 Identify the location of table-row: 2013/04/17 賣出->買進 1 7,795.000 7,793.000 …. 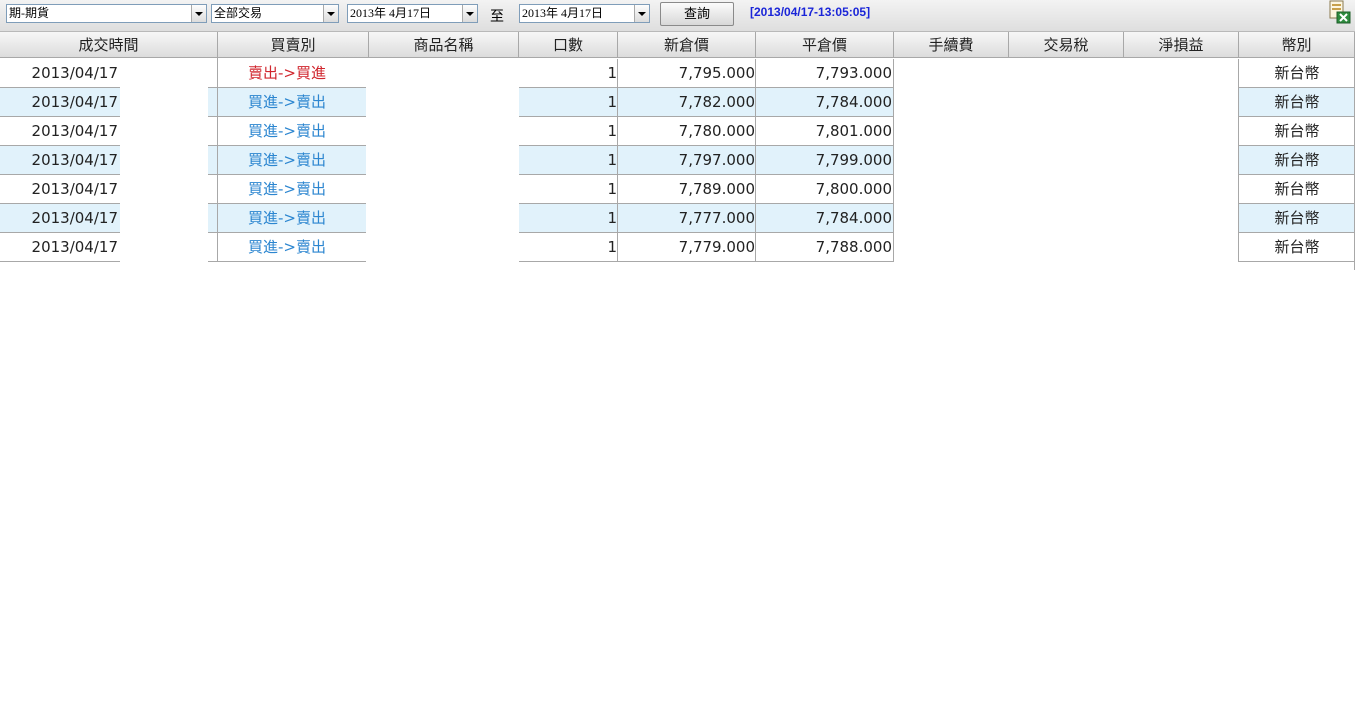
(677, 73).